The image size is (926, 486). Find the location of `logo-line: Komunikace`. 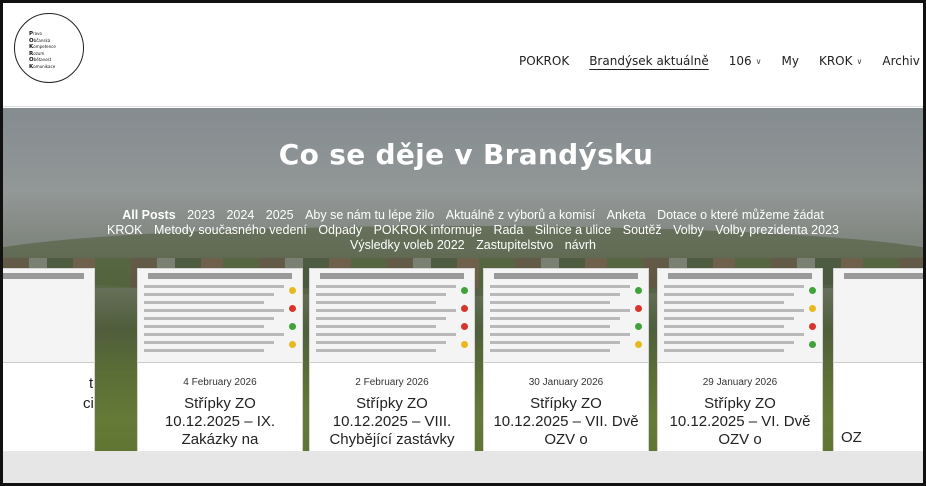

logo-line: Komunikace is located at coordinates (42, 66).